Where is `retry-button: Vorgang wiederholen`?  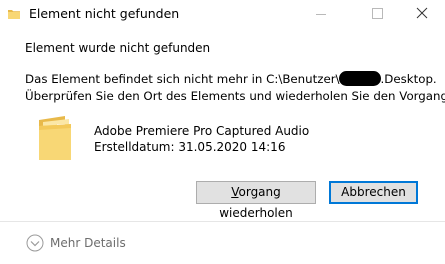 retry-button: Vorgang wiederholen is located at coordinates (256, 200).